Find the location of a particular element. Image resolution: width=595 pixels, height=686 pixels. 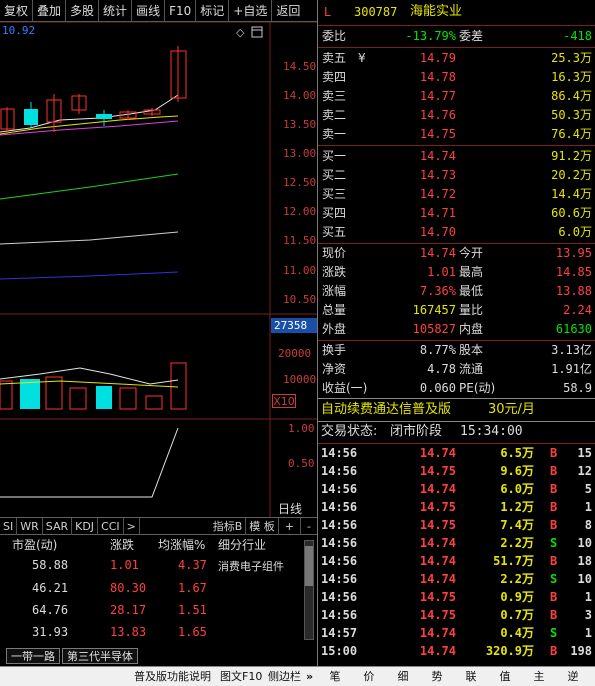

table-row: 58.88 1.01 4.37 消费电子组件 is located at coordinates (150, 568).